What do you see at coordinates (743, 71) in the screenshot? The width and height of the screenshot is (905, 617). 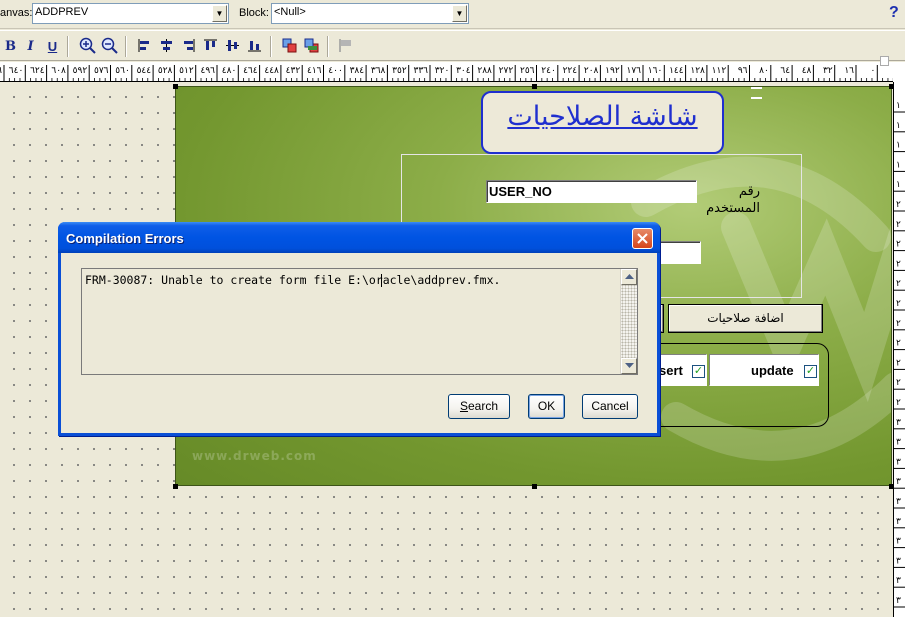 I see `ruler-label: ٩٦` at bounding box center [743, 71].